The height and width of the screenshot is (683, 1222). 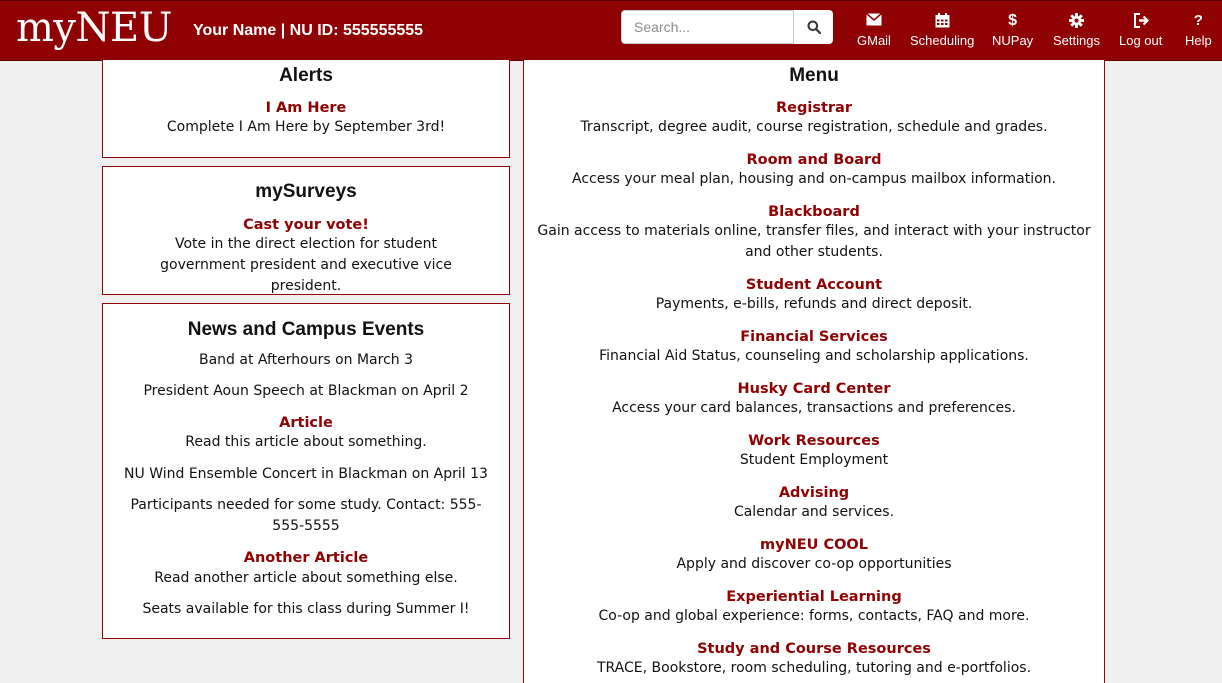 What do you see at coordinates (306, 191) in the screenshot?
I see `surveys-title: mySurveys` at bounding box center [306, 191].